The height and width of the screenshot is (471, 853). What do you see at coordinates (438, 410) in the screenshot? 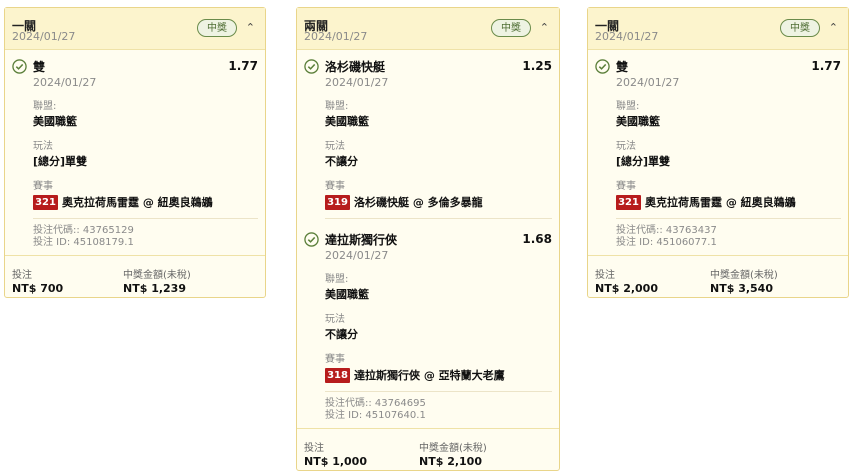
I see `ticket-info: 投注代碼:: 43764695 投注 ID: 45107640.1` at bounding box center [438, 410].